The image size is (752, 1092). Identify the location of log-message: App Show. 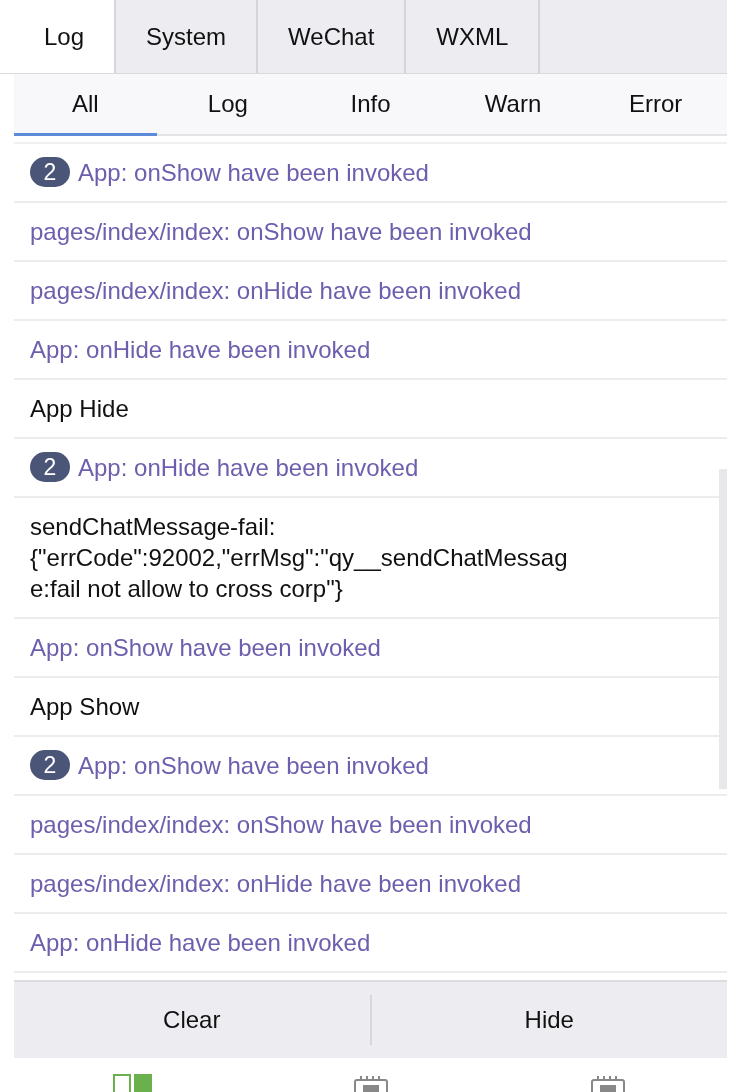
(85, 707).